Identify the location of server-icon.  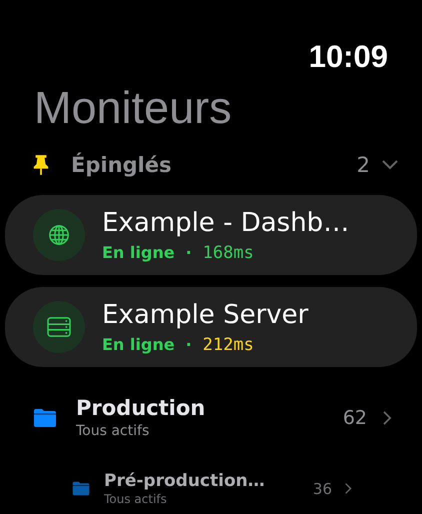
(59, 327).